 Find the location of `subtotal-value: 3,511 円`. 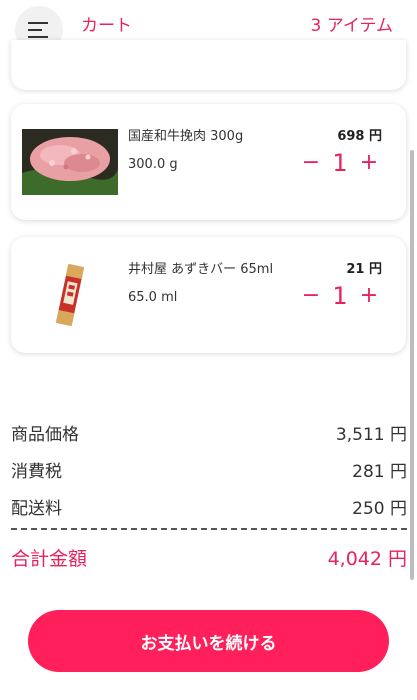

subtotal-value: 3,511 円 is located at coordinates (371, 435).